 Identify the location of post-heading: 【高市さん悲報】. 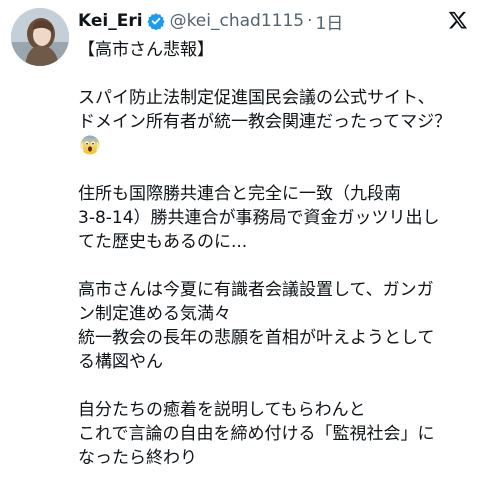
(146, 50).